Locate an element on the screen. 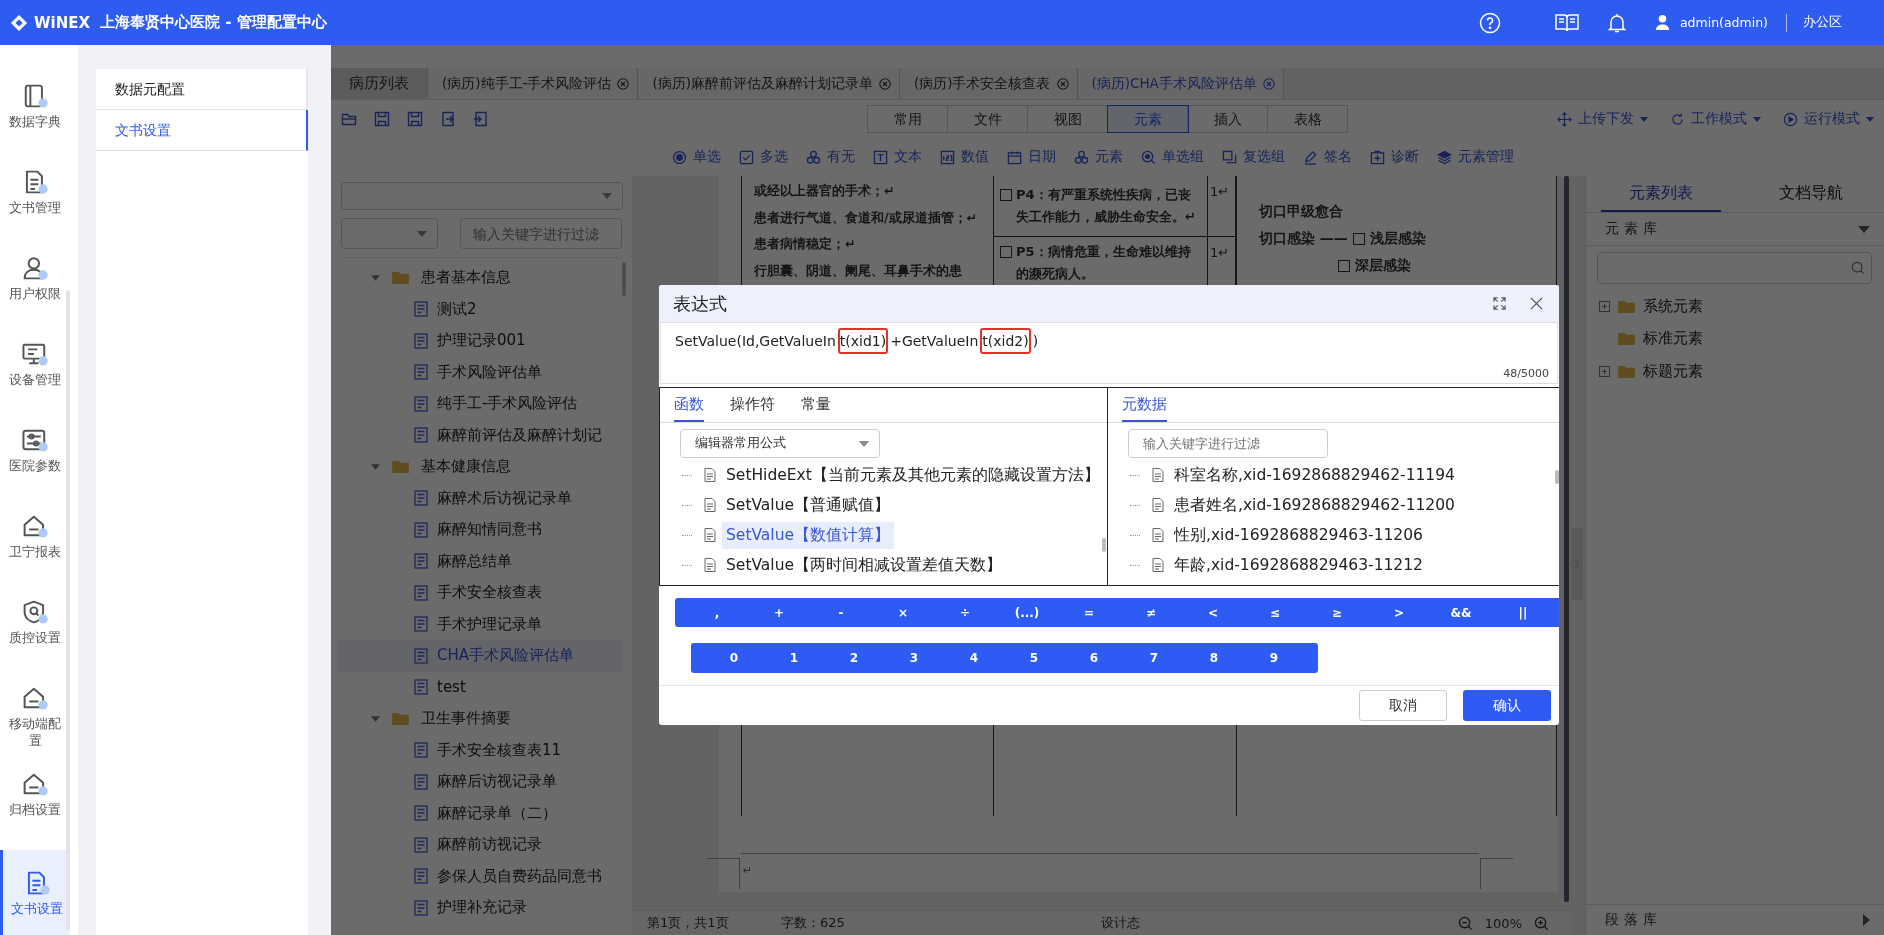 This screenshot has height=935, width=1884. element-tool-button: 日期 is located at coordinates (1031, 157).